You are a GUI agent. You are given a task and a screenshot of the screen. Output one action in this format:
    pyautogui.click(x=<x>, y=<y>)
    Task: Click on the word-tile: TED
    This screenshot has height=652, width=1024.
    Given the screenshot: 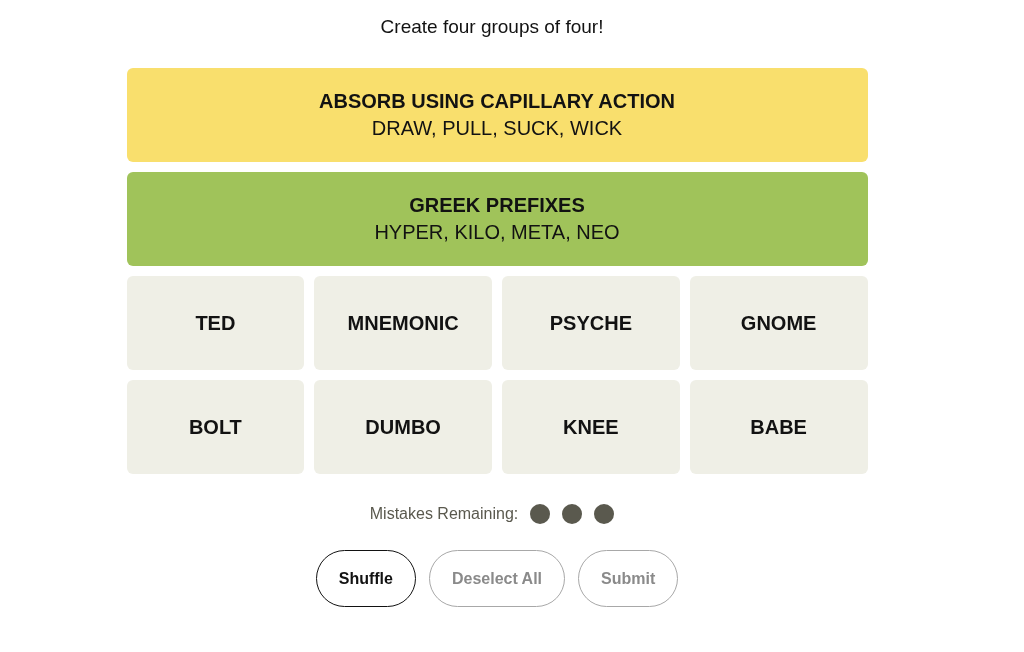 What is the action you would take?
    pyautogui.click(x=215, y=323)
    